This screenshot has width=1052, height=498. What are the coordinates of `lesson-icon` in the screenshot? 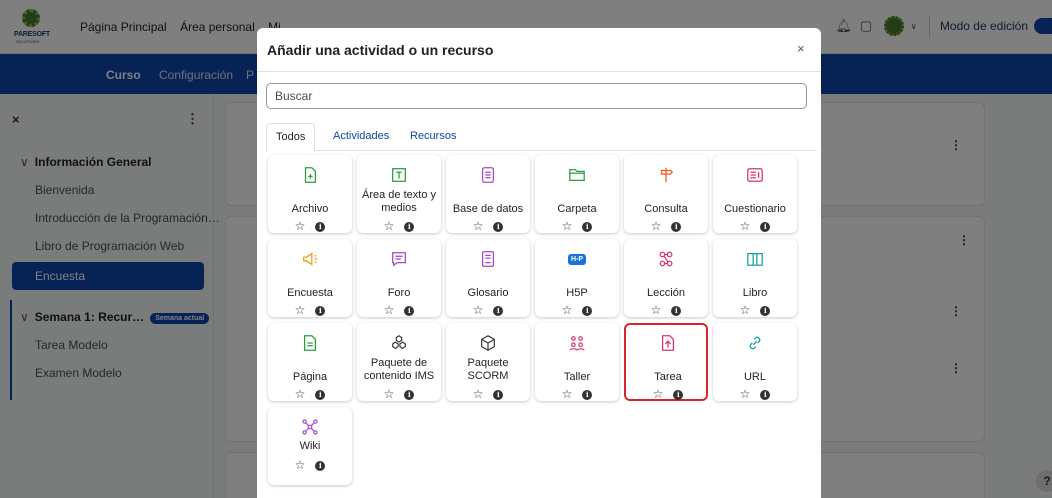 It's located at (666, 260).